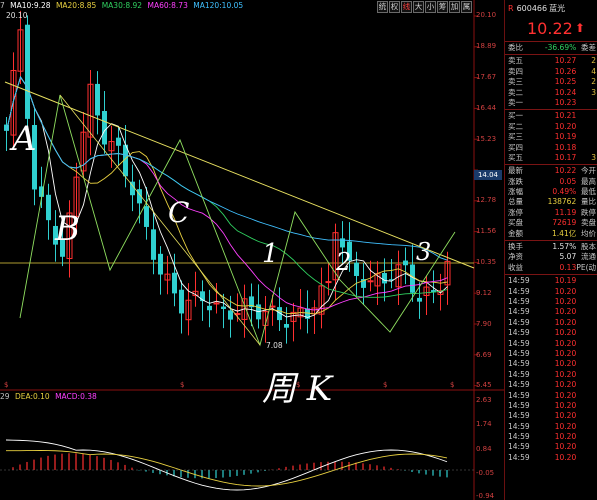 This screenshot has height=500, width=597. What do you see at coordinates (551, 61) in the screenshot?
I see `ask-row: 卖五 10.27 2` at bounding box center [551, 61].